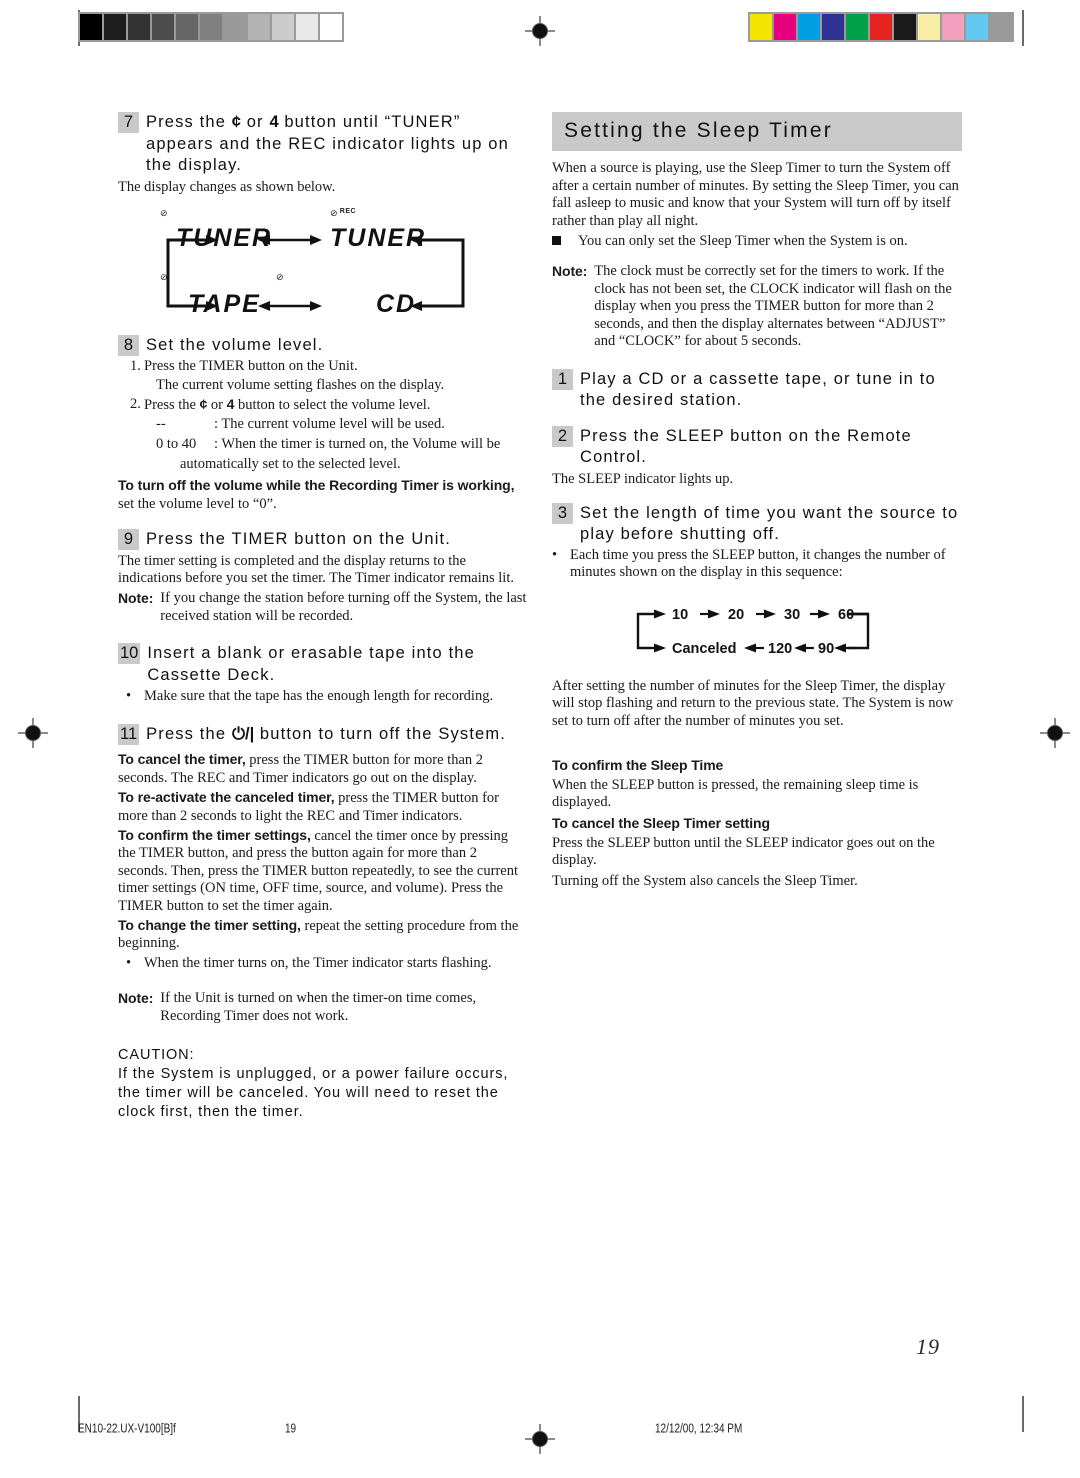  I want to click on step-11-number: 11, so click(129, 734).